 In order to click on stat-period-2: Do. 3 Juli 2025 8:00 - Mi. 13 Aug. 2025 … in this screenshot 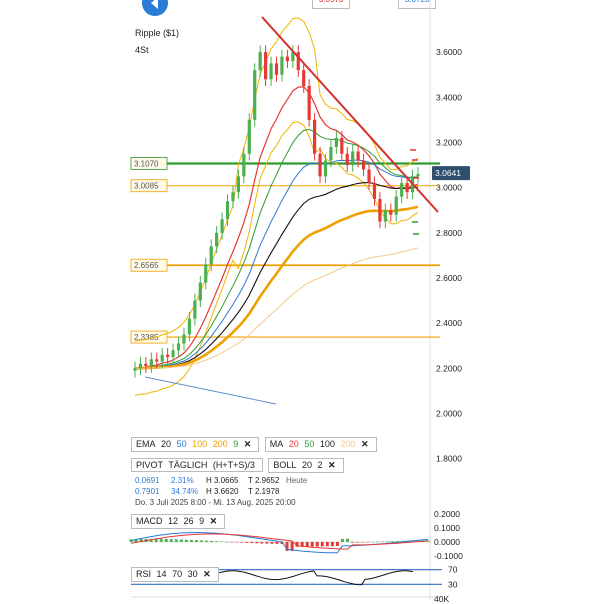, I will do `click(215, 502)`.